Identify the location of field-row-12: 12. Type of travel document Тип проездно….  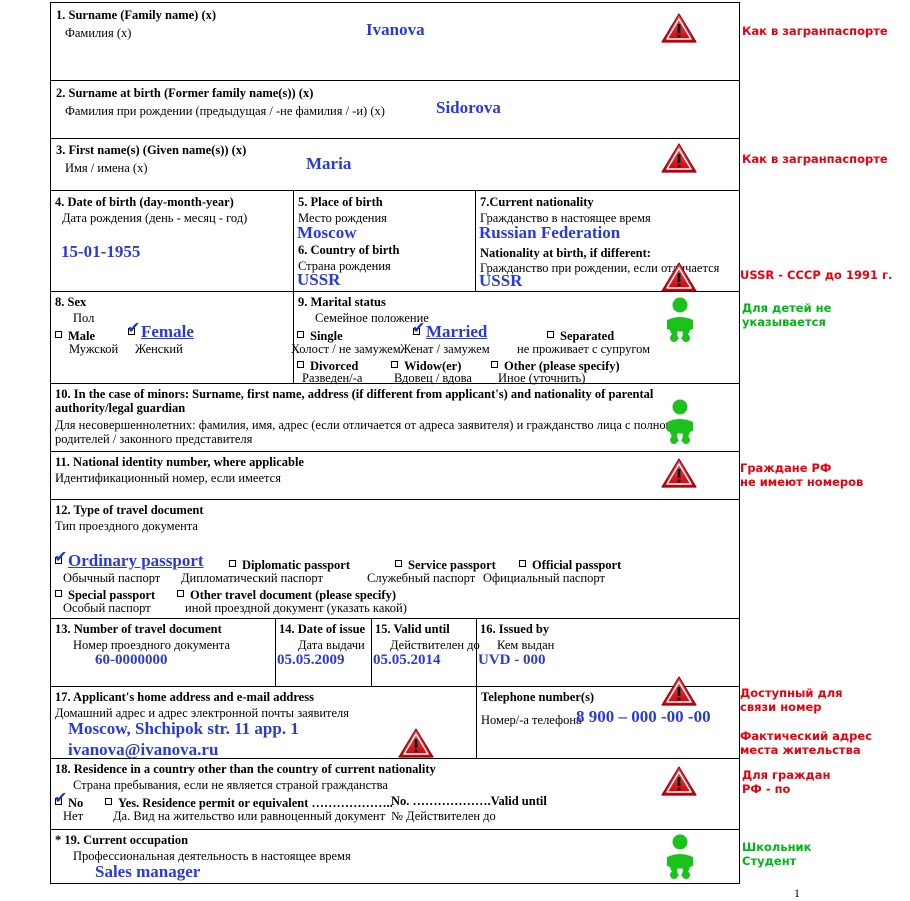
(395, 559).